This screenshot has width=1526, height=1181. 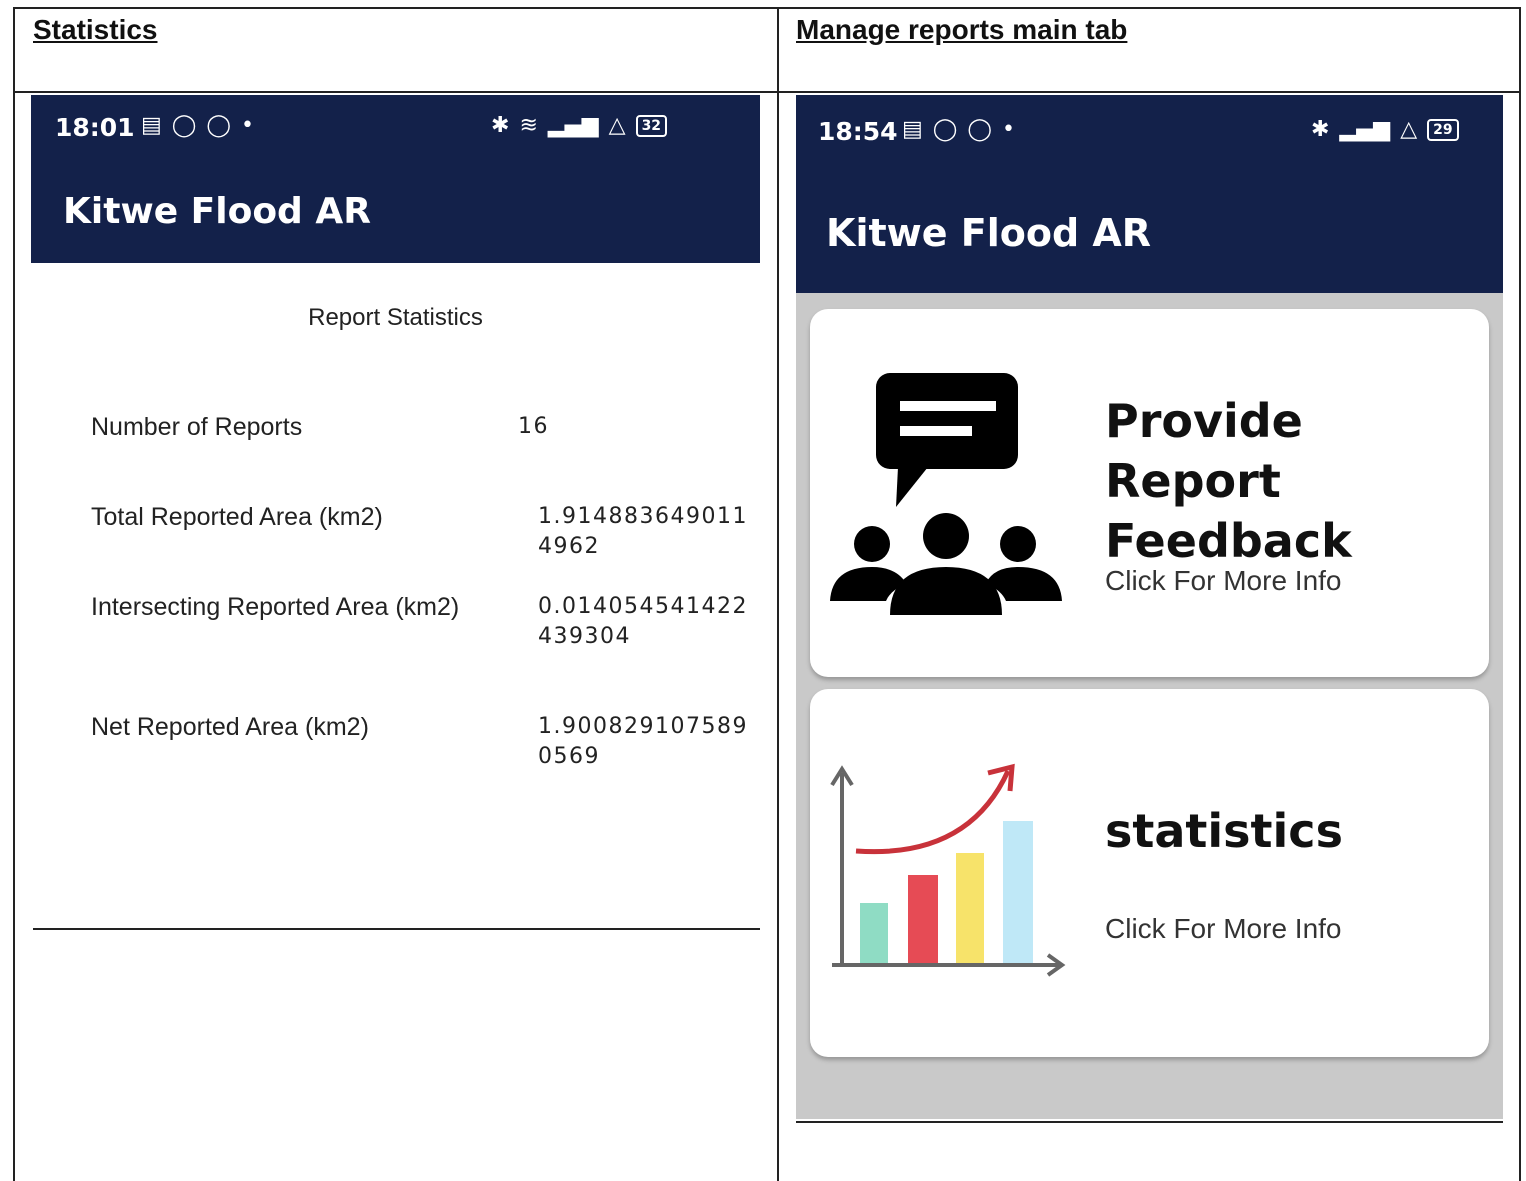 I want to click on table-row-divider, so click(x=767, y=92).